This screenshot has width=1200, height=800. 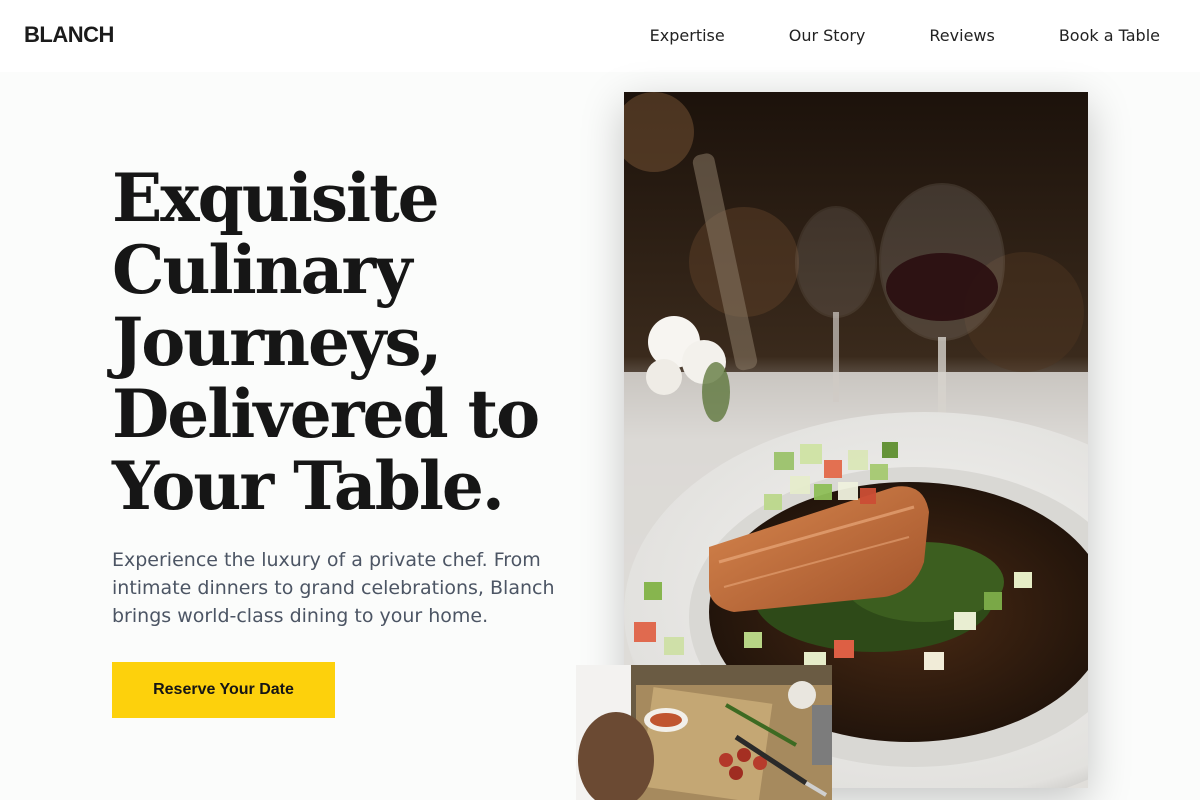 I want to click on main-nav: Expertise Our Story Reviews Book a Table, so click(x=905, y=35).